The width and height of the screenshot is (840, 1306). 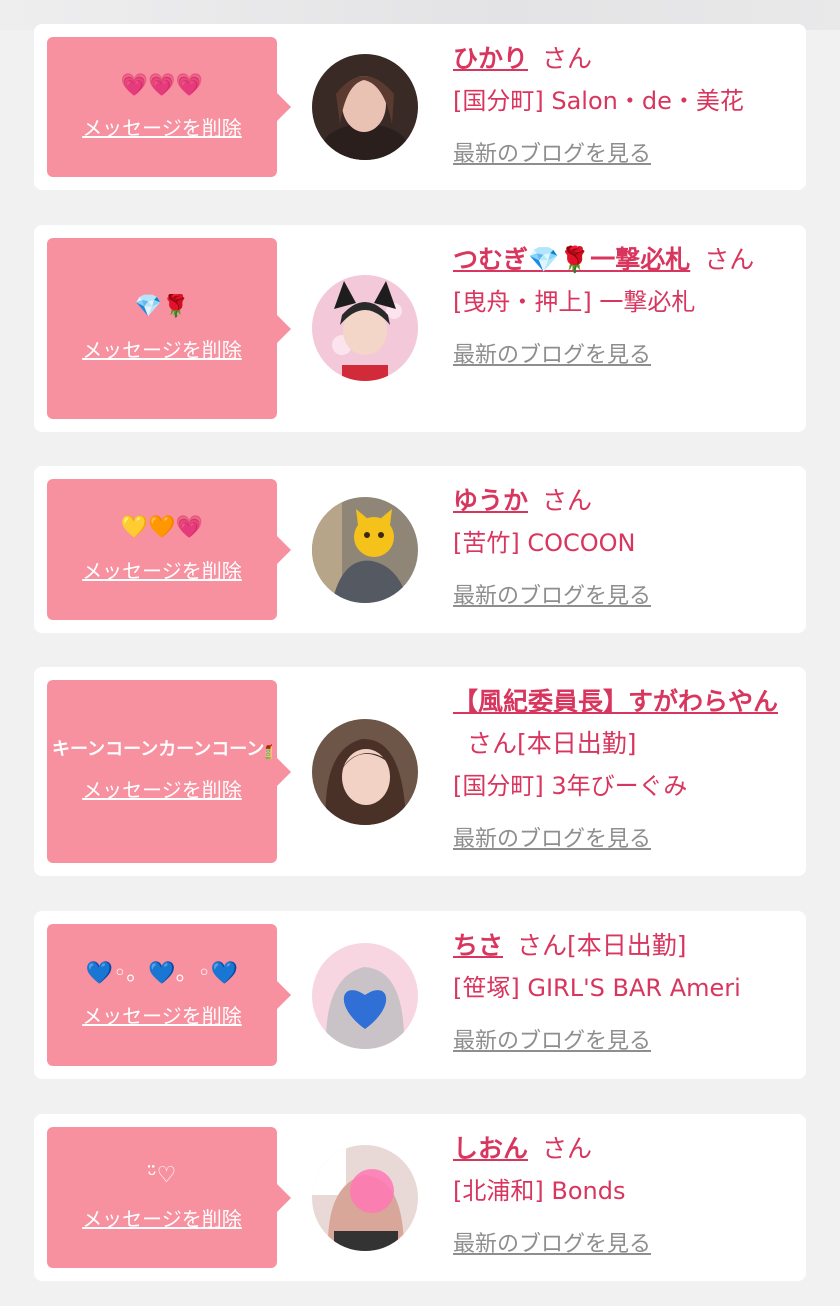 I want to click on sender-name-link: しおん, so click(x=490, y=1148).